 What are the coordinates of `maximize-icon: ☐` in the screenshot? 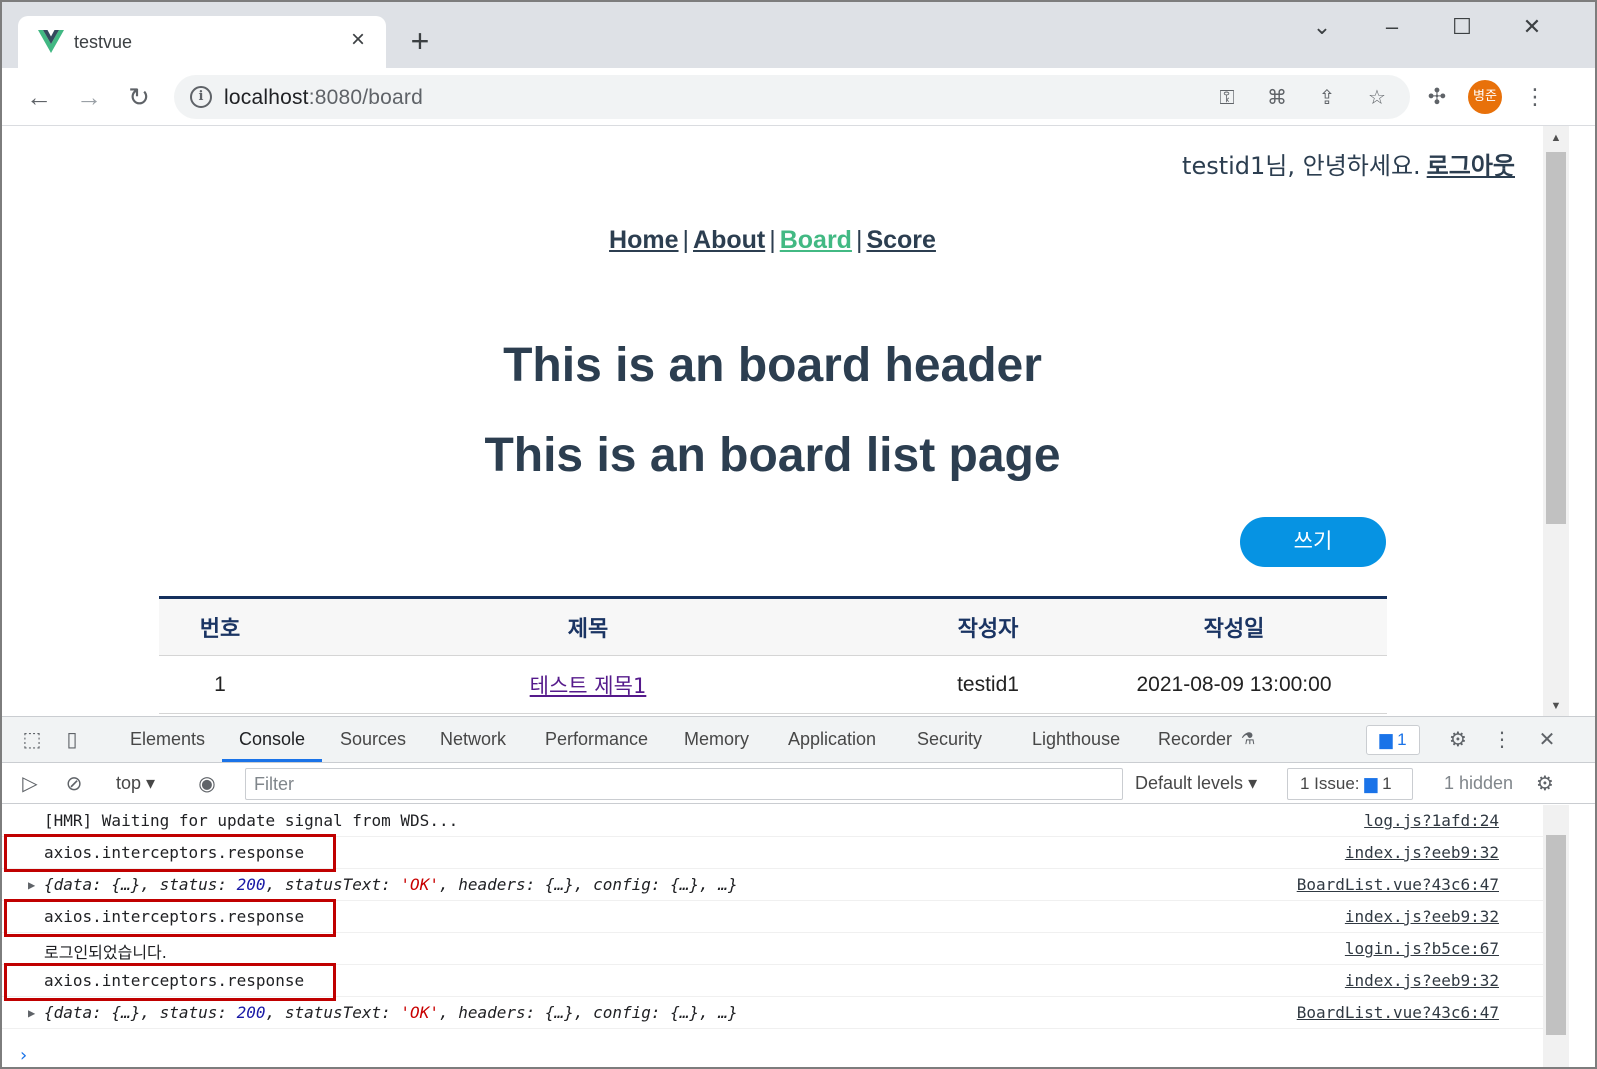 It's located at (1462, 28).